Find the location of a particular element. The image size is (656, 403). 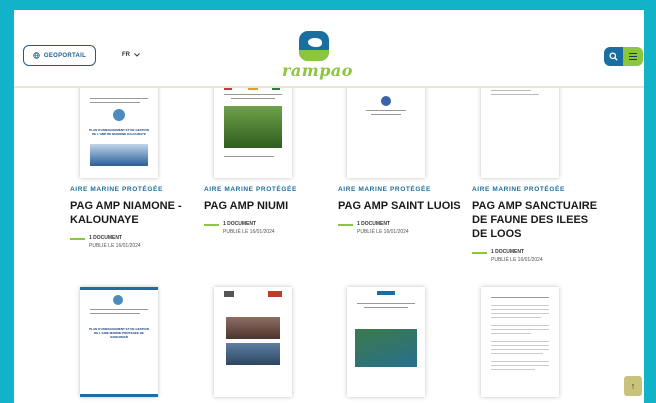

globe-icon is located at coordinates (36, 55).